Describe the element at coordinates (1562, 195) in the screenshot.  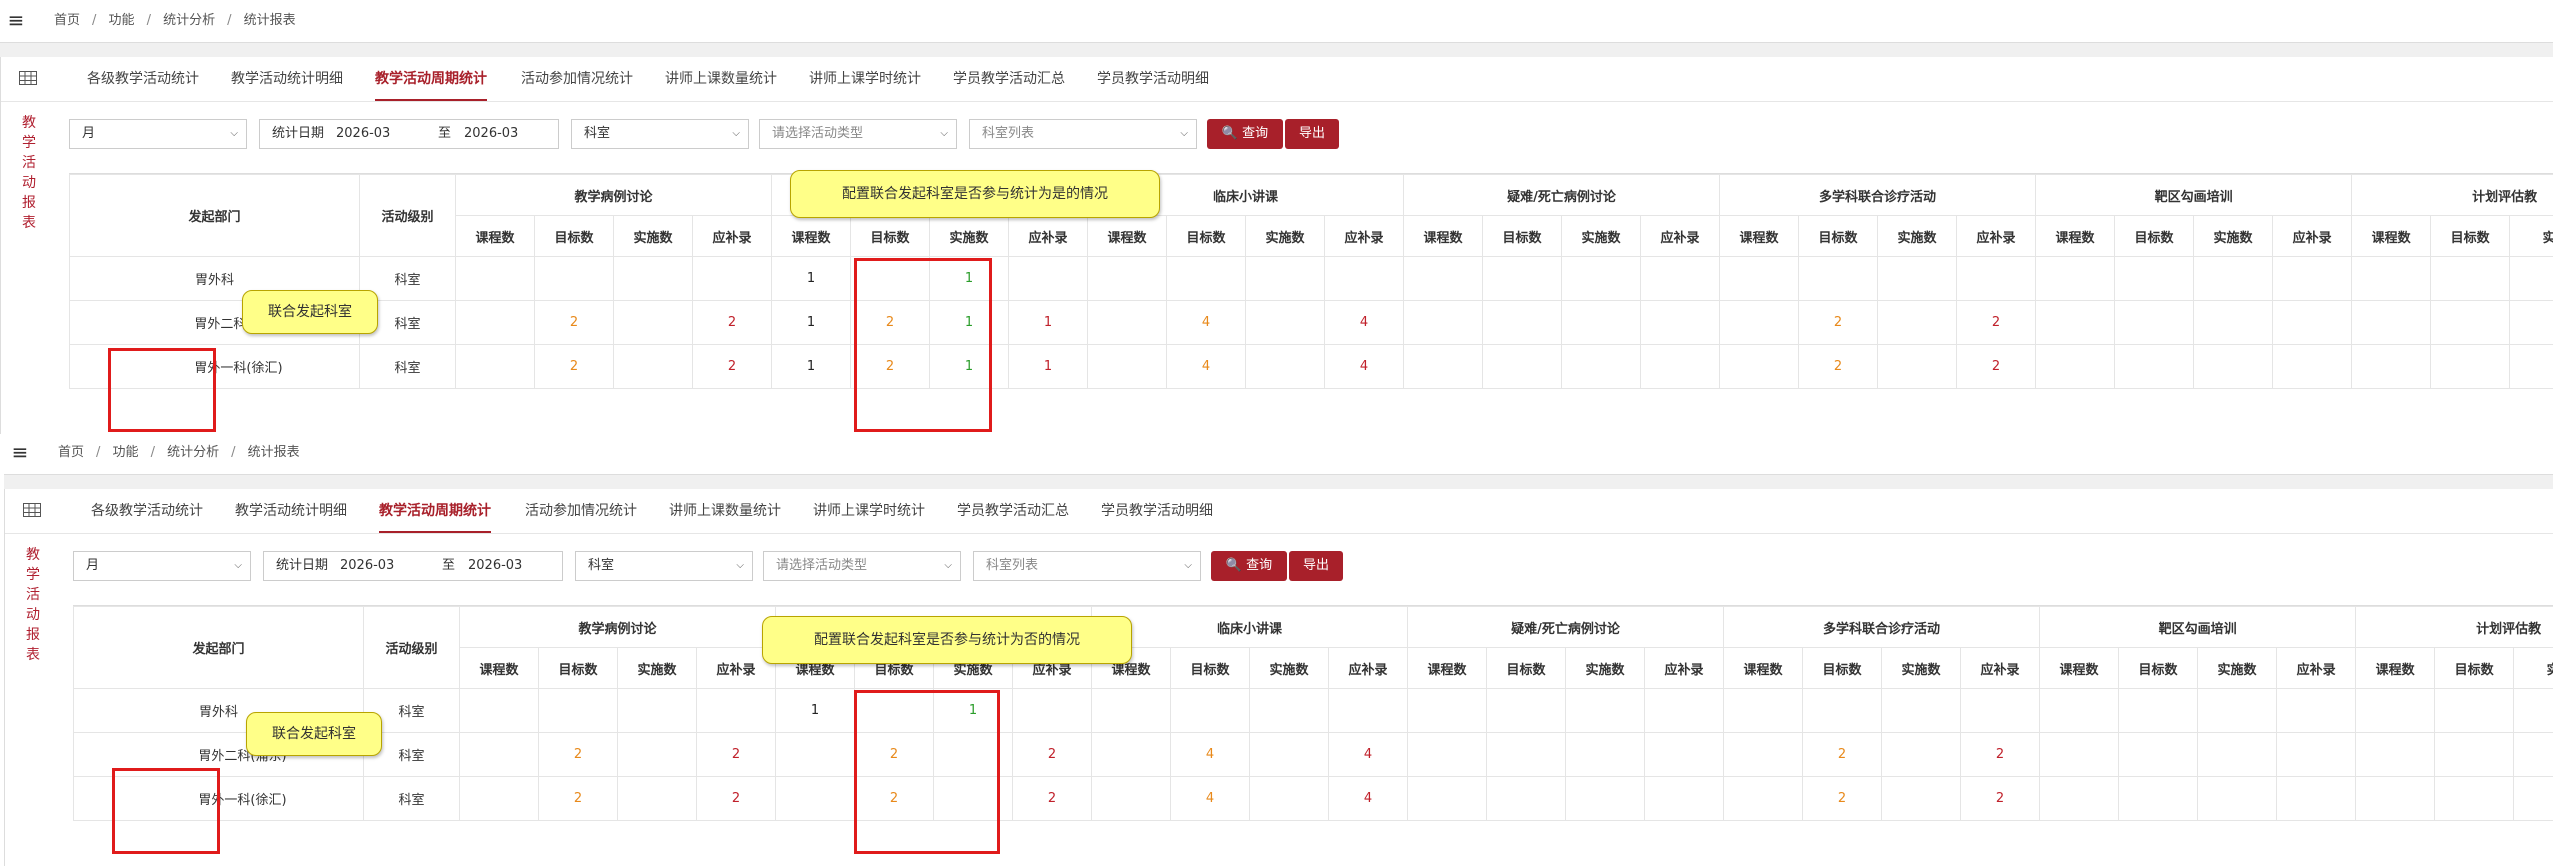
I see `group-header: 疑难/死亡病例讨论` at that location.